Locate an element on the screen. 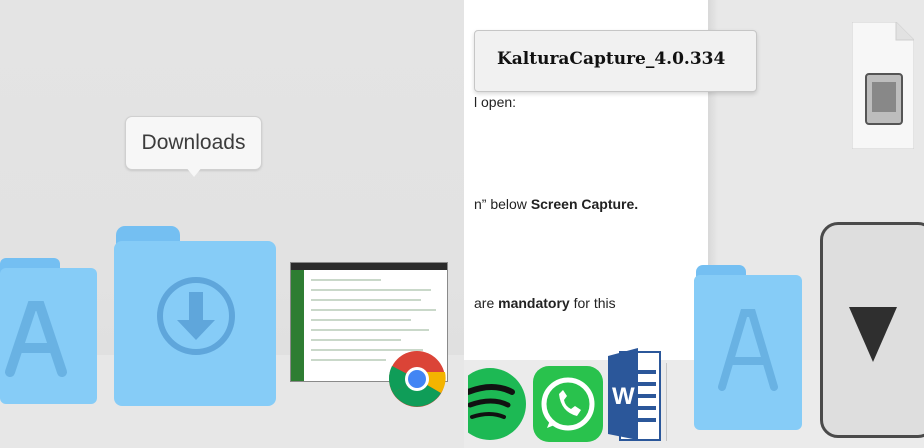 Image resolution: width=924 pixels, height=448 pixels. whatsapp-icon is located at coordinates (568, 402).